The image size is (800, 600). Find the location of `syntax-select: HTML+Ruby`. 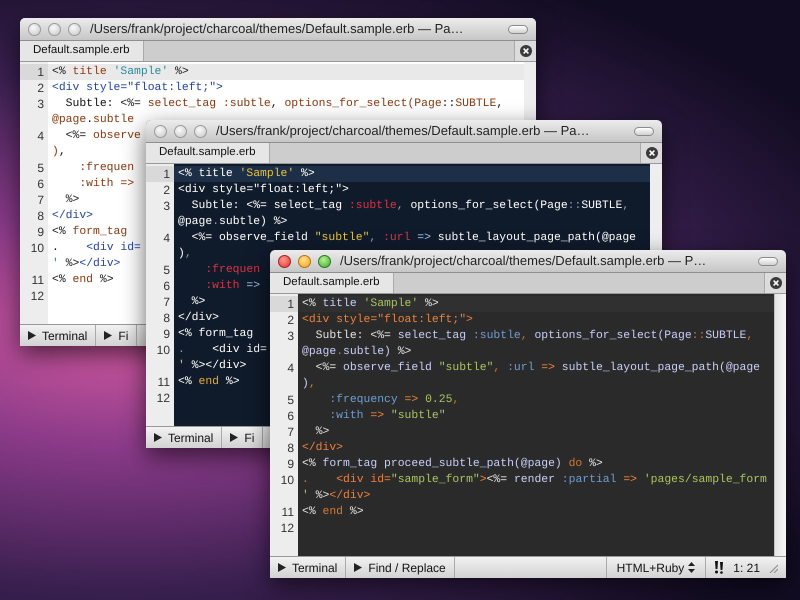

syntax-select: HTML+Ruby is located at coordinates (656, 567).